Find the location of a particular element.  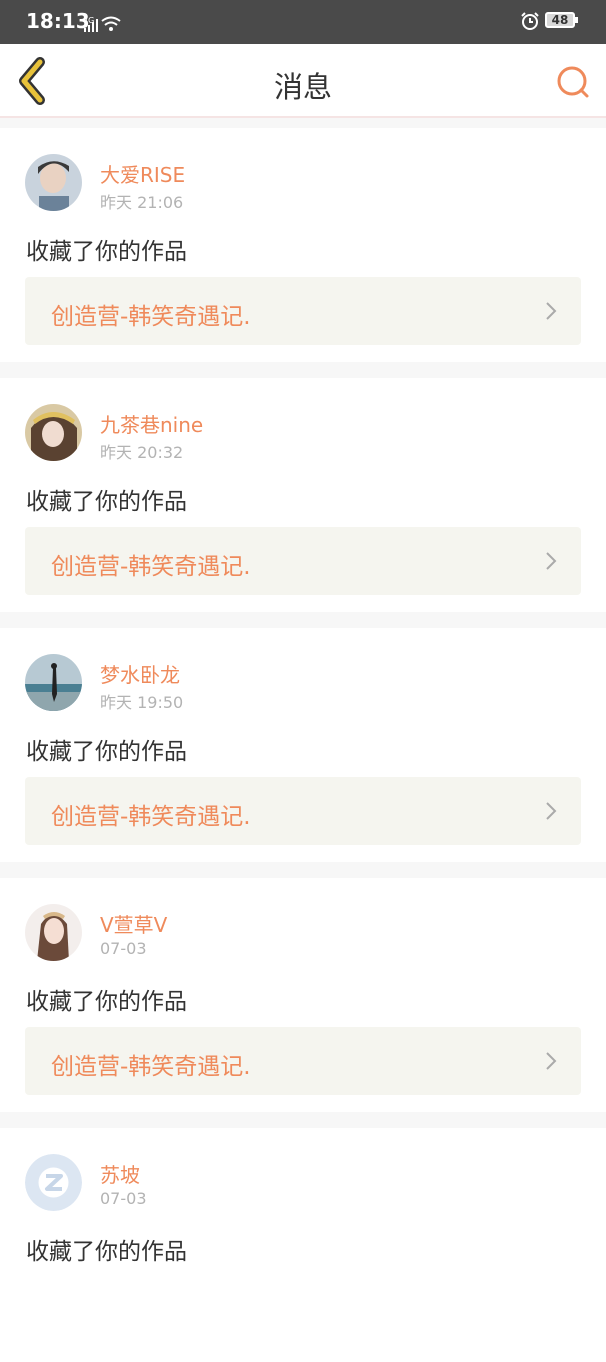

username: 九茶巷nine is located at coordinates (151, 423).